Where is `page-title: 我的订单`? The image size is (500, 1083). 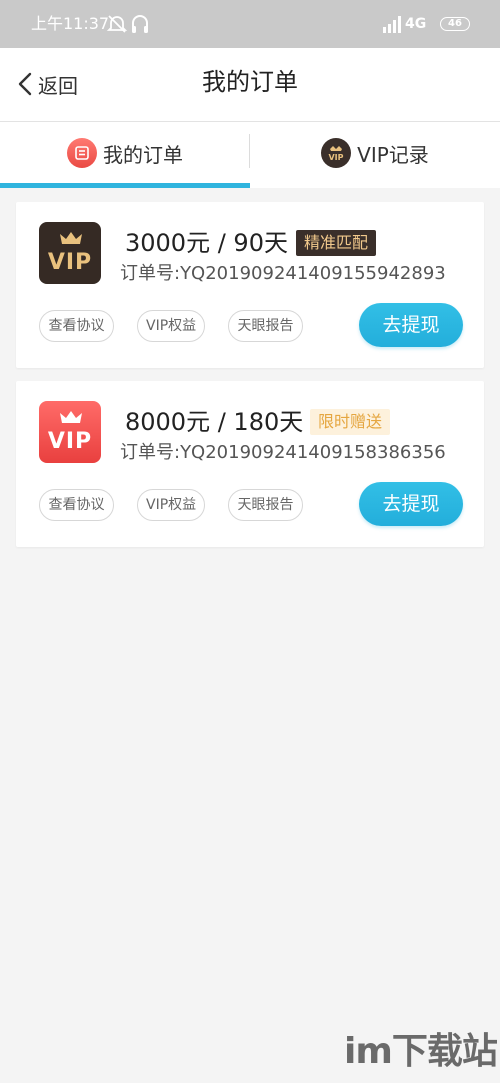
page-title: 我的订单 is located at coordinates (250, 82).